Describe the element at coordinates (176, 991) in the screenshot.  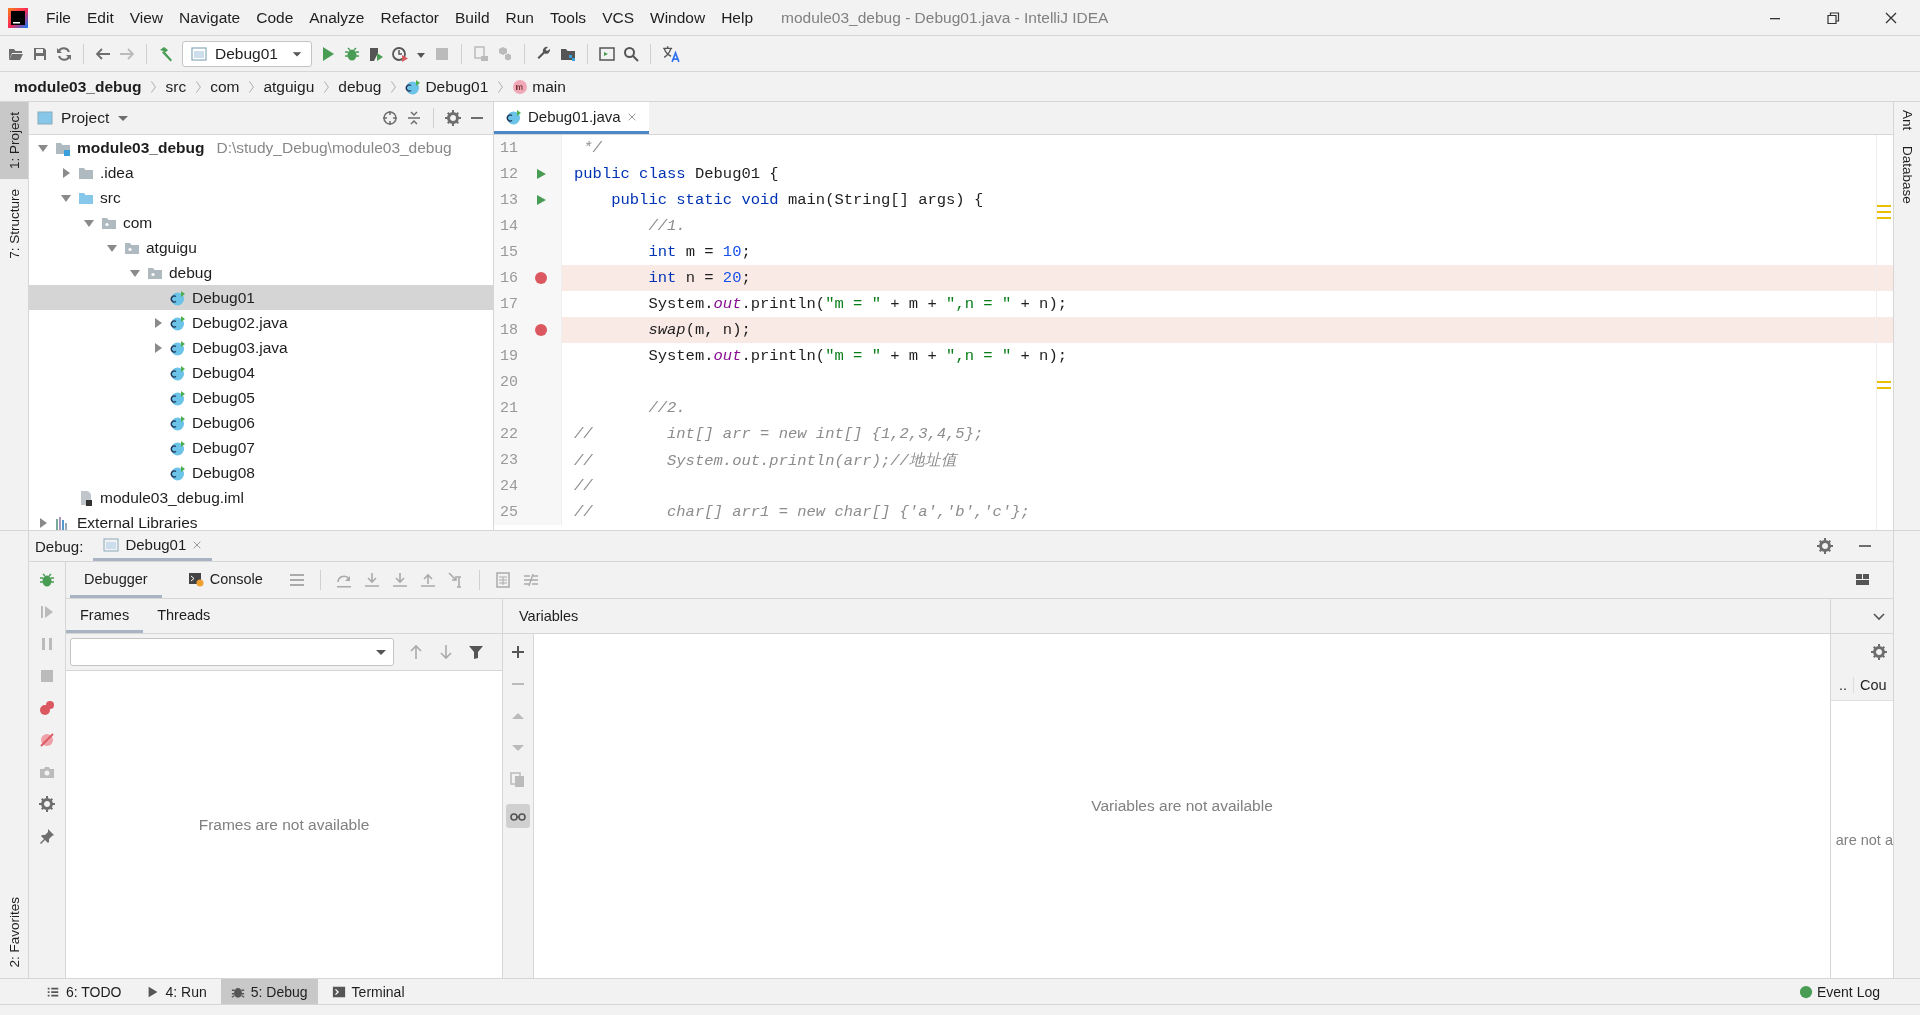
I see `tool-window-tab: 4: Run` at that location.